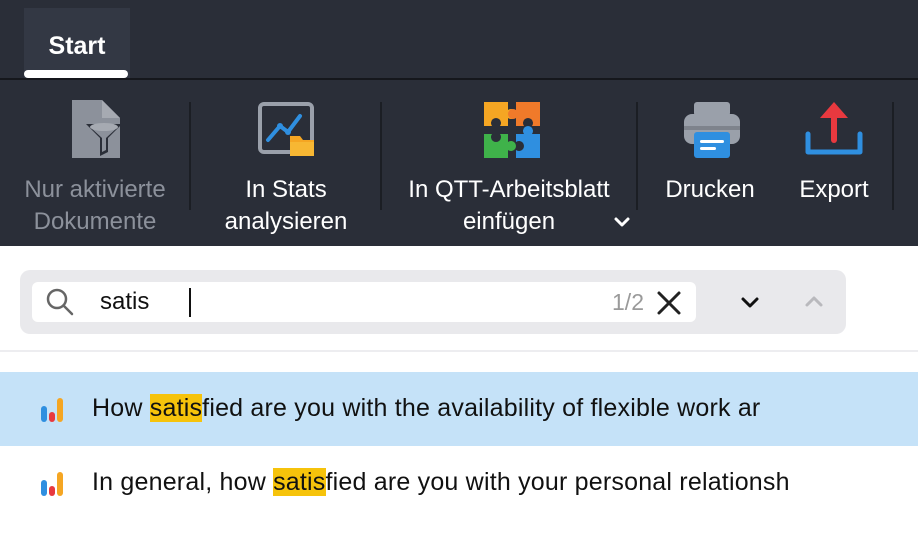  Describe the element at coordinates (190, 302) in the screenshot. I see `text-cursor` at that location.